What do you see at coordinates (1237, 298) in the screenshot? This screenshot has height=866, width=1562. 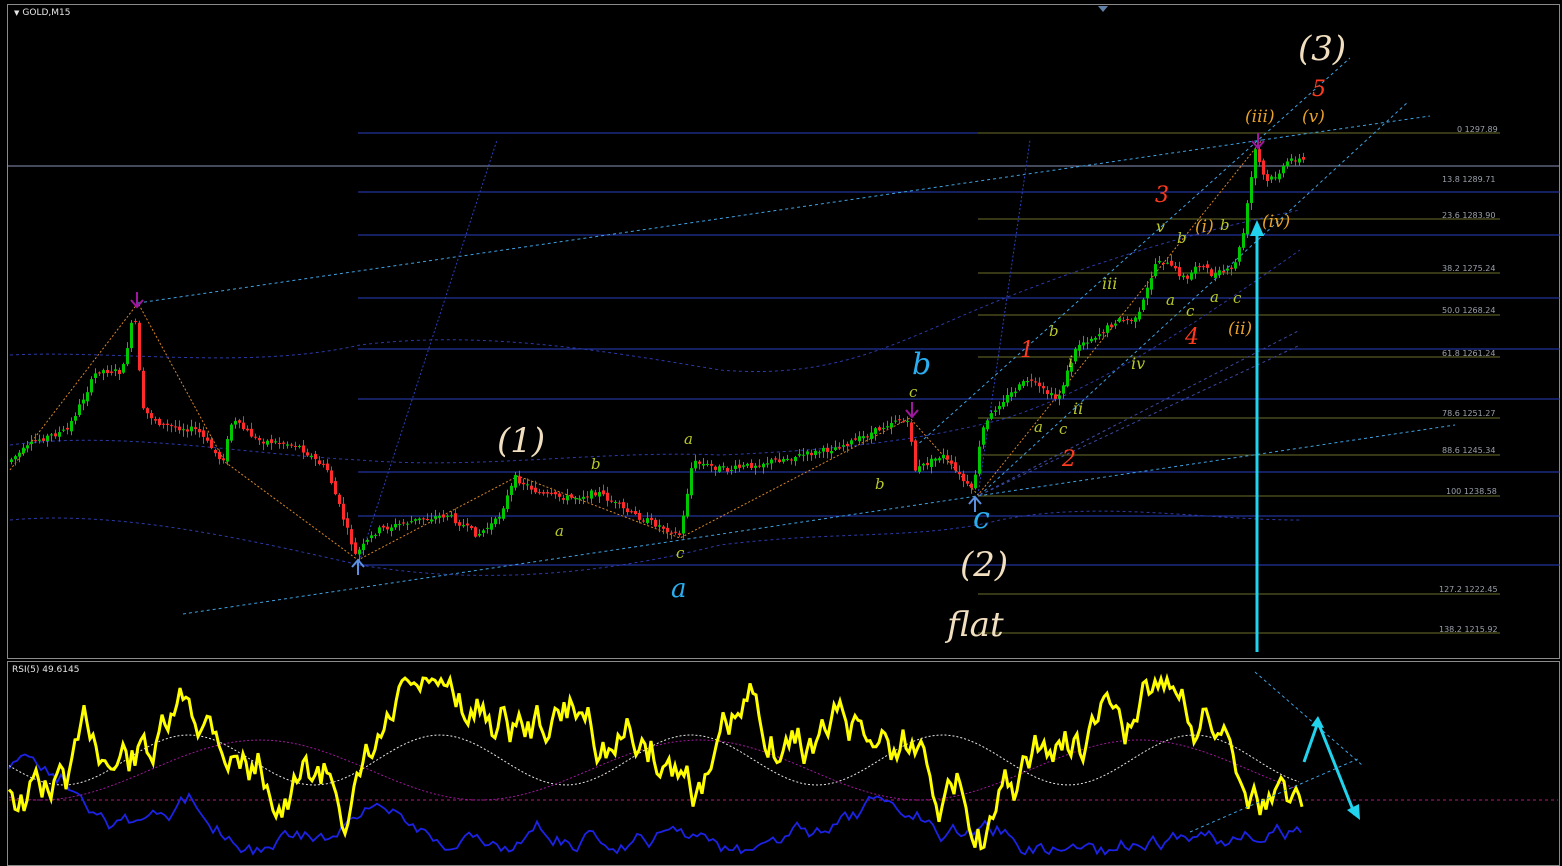 I see `wave-label-small: c` at bounding box center [1237, 298].